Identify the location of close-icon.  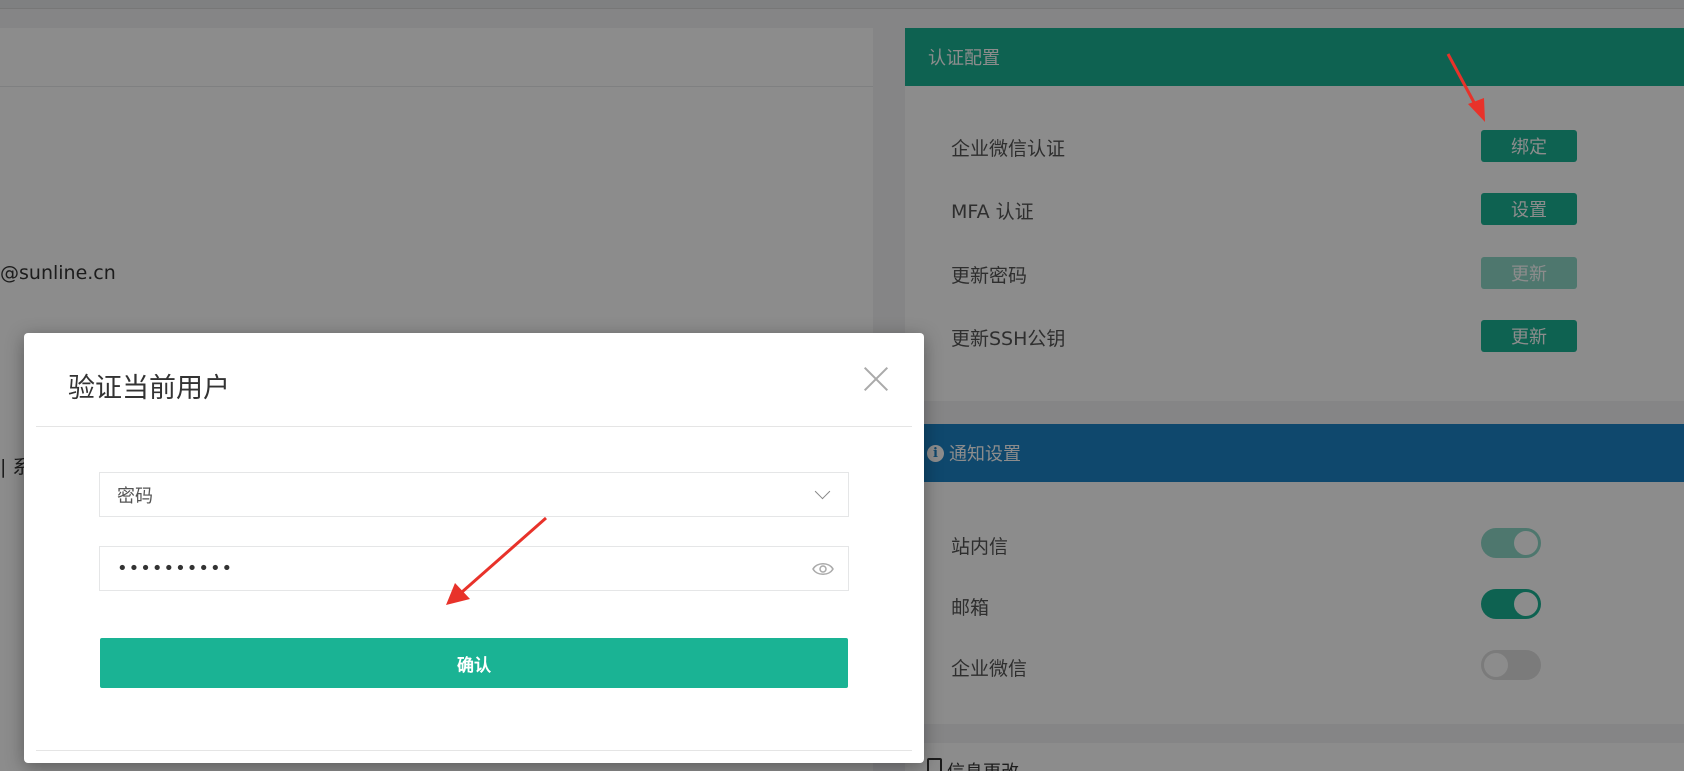
(876, 379).